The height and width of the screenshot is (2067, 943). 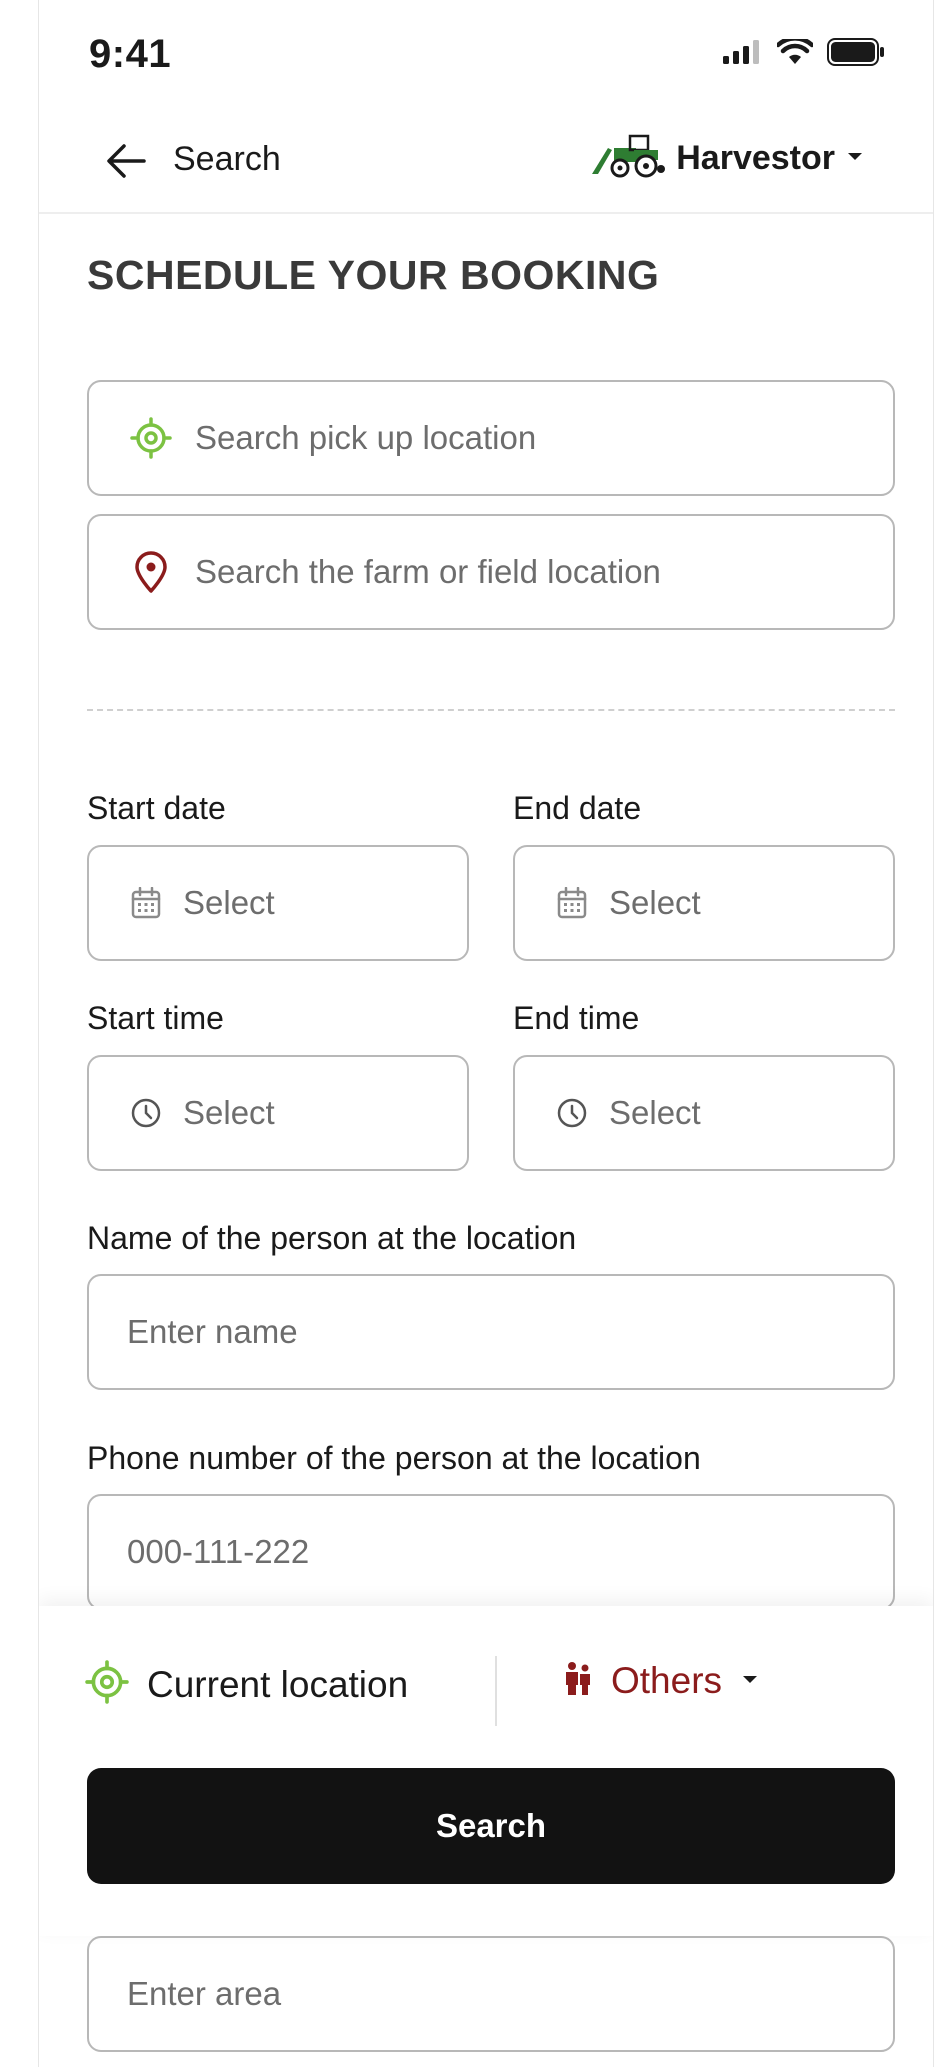 I want to click on current-location-label: Current location, so click(x=278, y=1684).